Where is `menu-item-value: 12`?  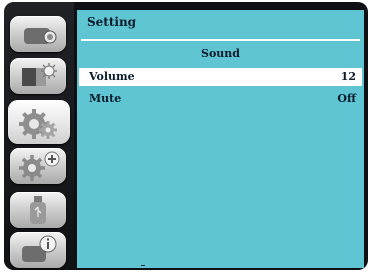 menu-item-value: 12 is located at coordinates (348, 76).